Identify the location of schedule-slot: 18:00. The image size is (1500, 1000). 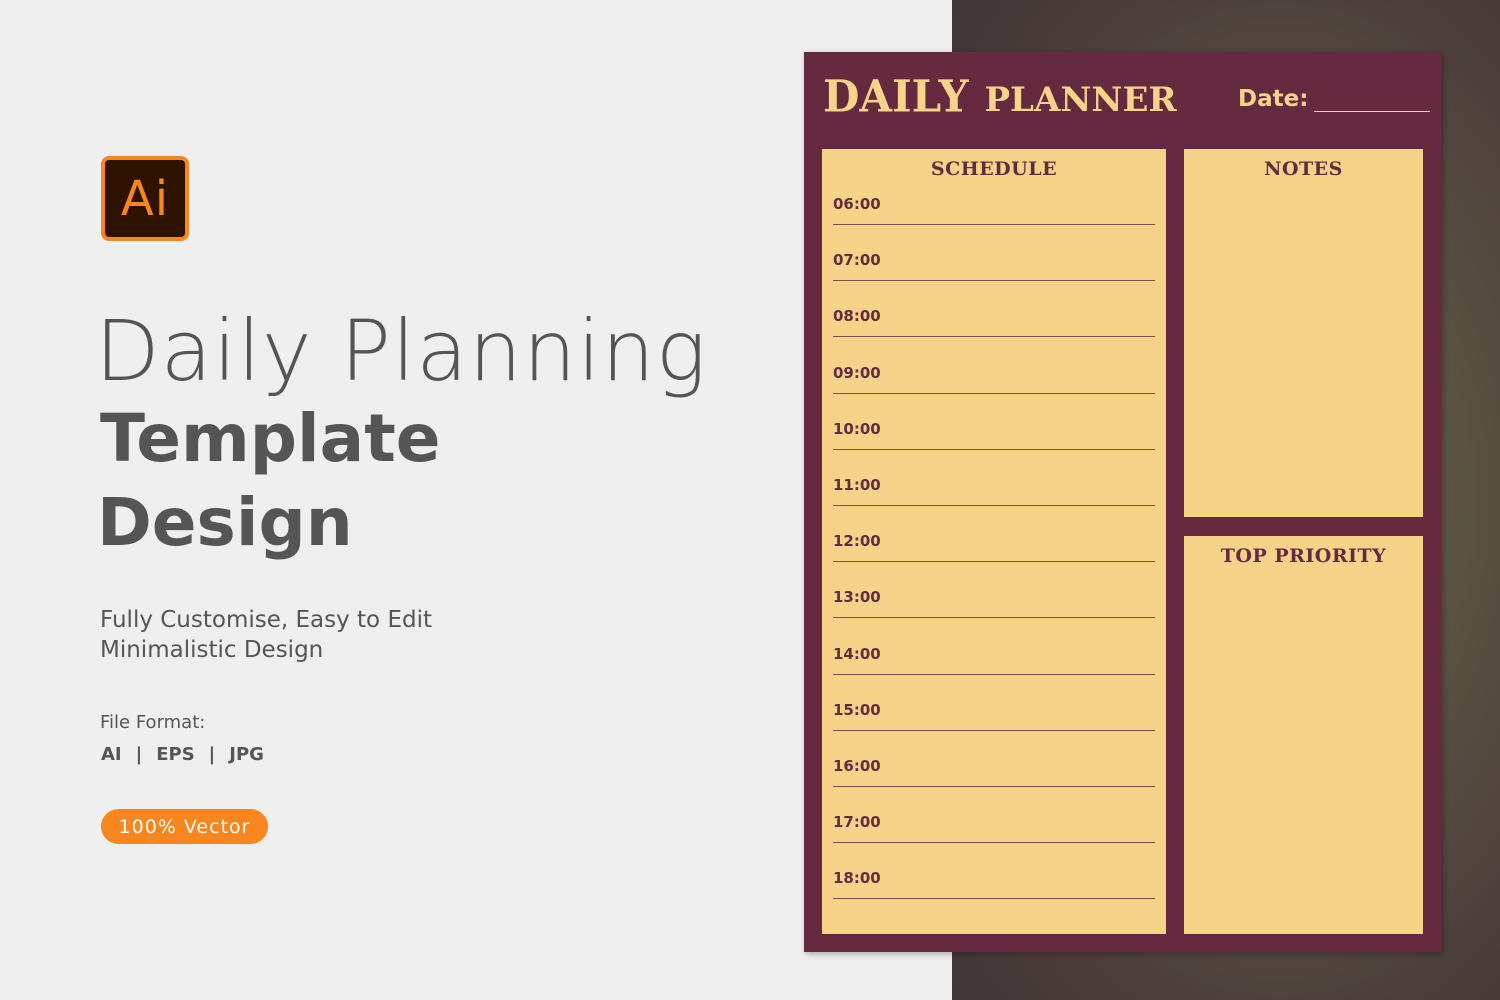
(994, 895).